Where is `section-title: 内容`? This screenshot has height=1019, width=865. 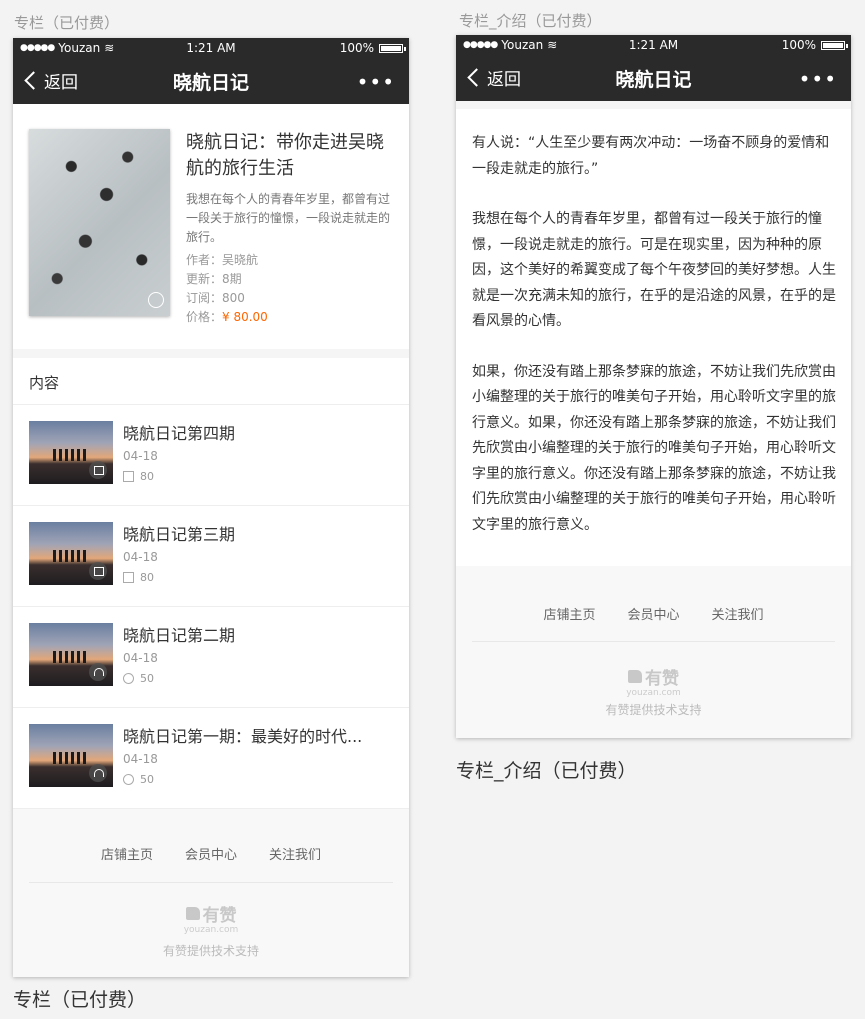
section-title: 内容 is located at coordinates (44, 383).